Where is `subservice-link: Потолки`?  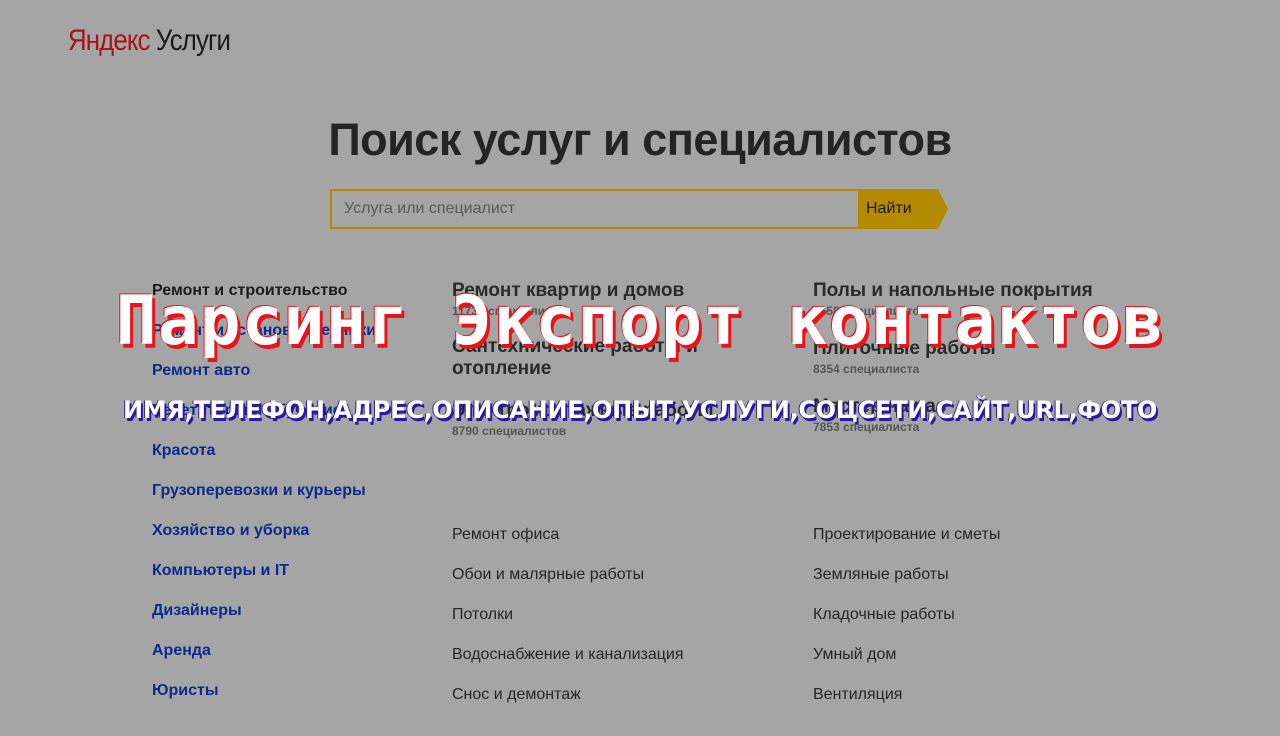
subservice-link: Потолки is located at coordinates (568, 624).